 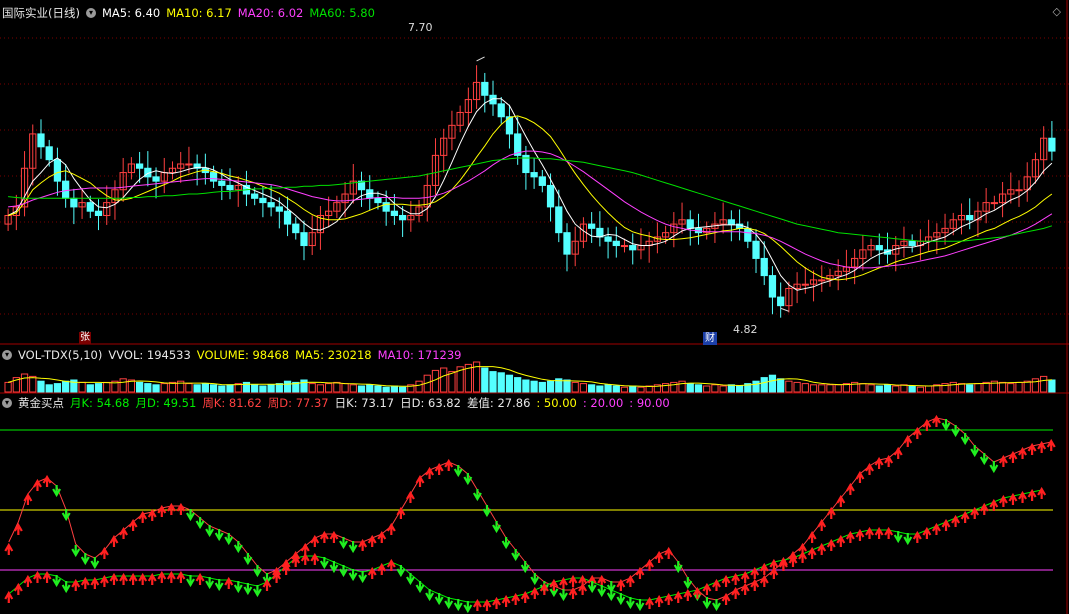 I want to click on volume-settings-icon: ▾, so click(x=7, y=355).